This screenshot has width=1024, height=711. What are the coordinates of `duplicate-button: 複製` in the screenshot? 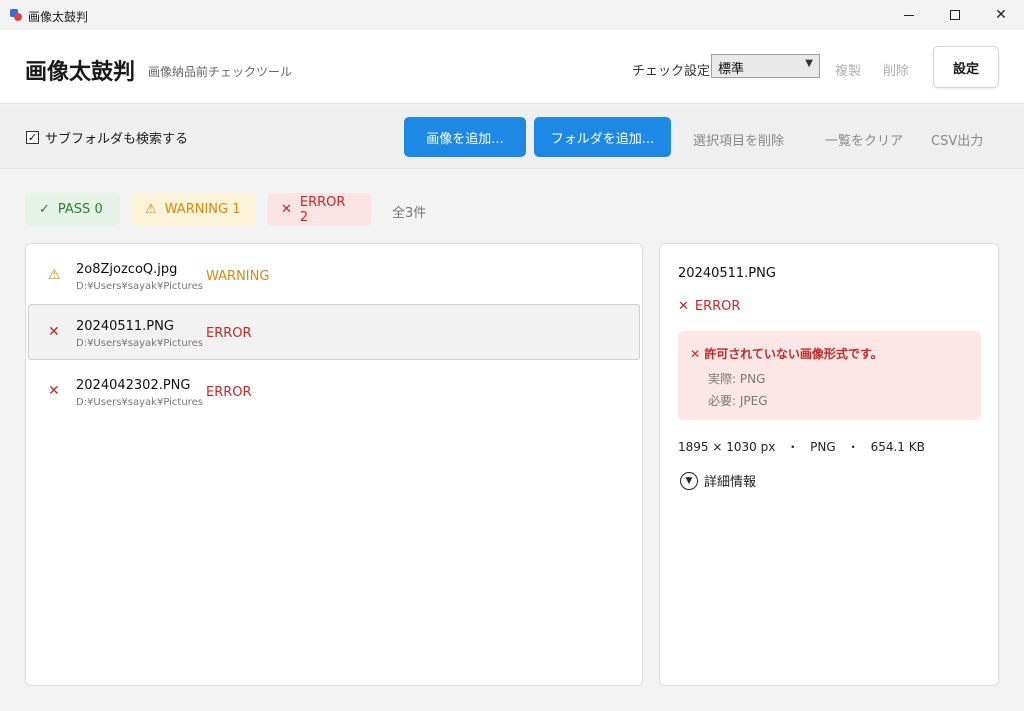 It's located at (848, 69).